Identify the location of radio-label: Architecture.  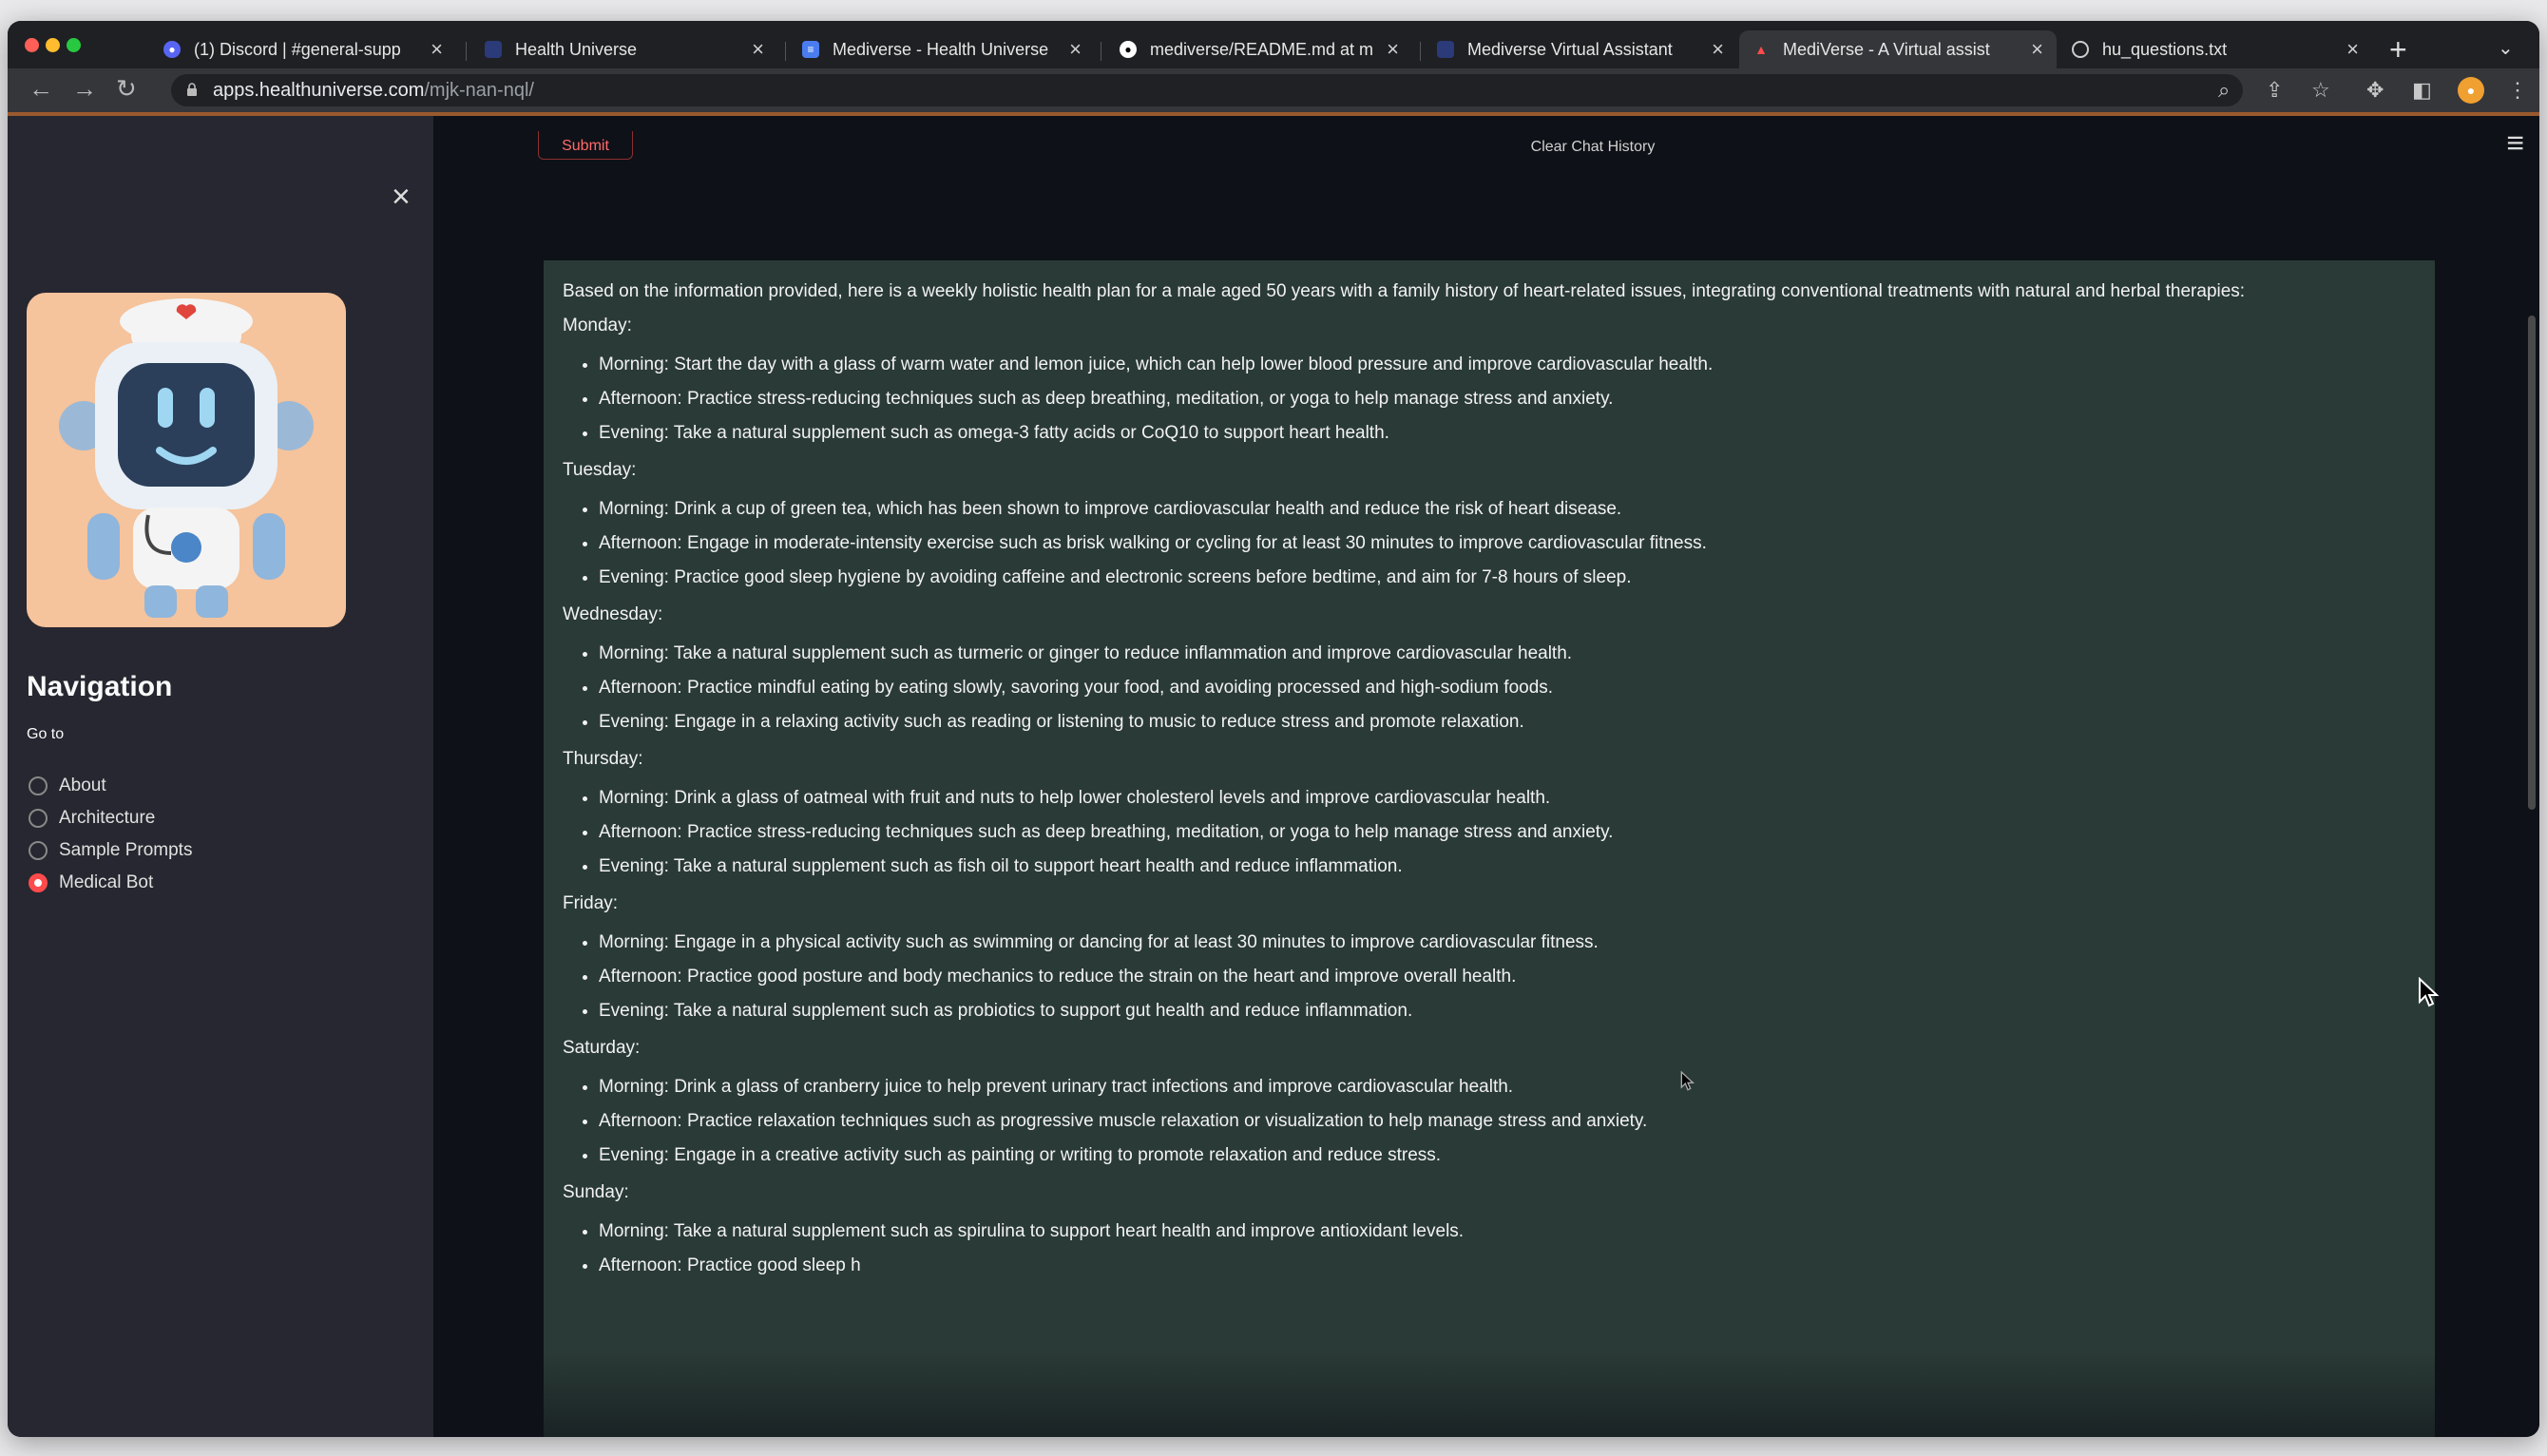
(107, 818).